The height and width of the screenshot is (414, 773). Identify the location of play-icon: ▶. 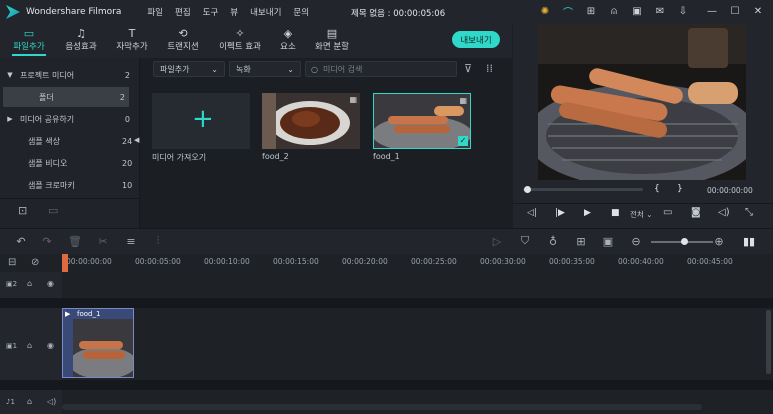
(587, 213).